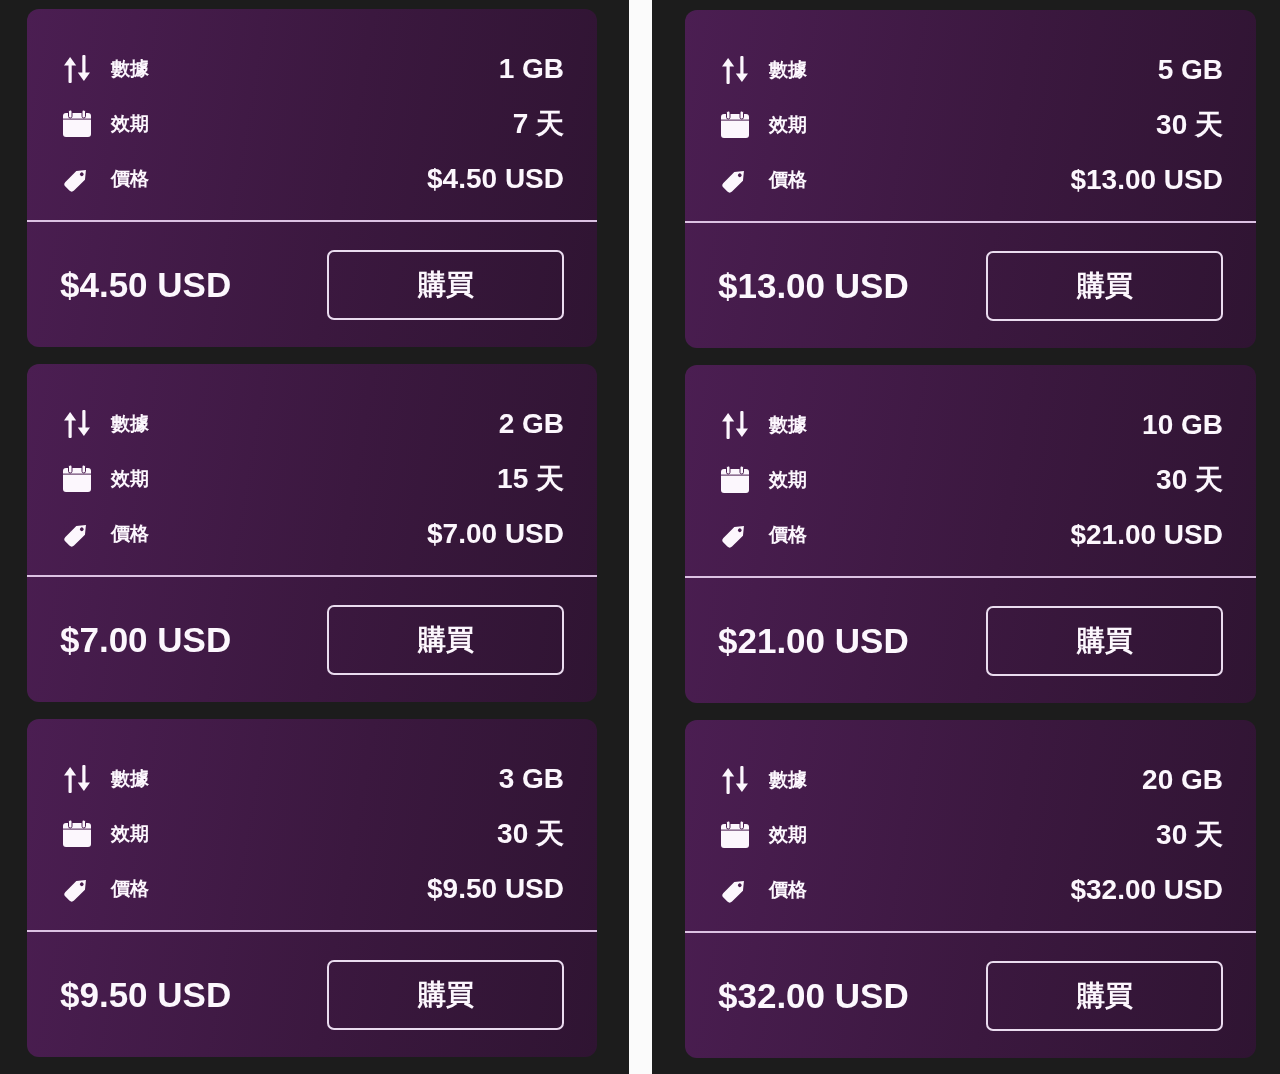  I want to click on total-price: $32.00 USD, so click(813, 996).